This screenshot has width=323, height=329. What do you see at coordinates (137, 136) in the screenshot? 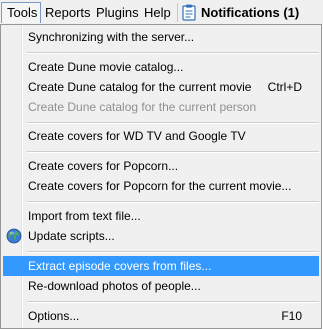
I see `menu-item-label: Create covers for WD TV and Google TV` at bounding box center [137, 136].